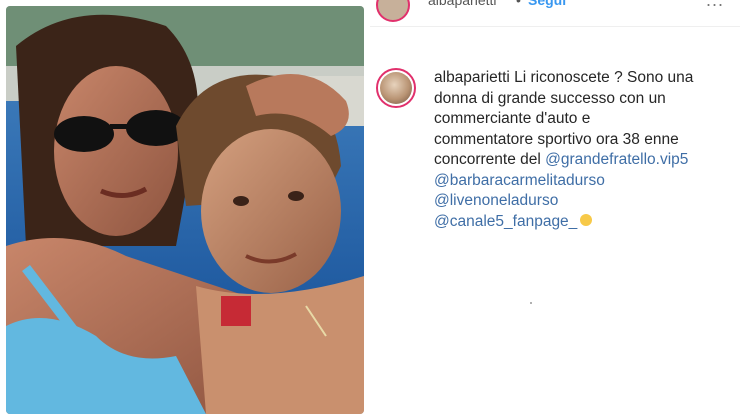 The image size is (740, 420). I want to click on caption-avatar, so click(396, 88).